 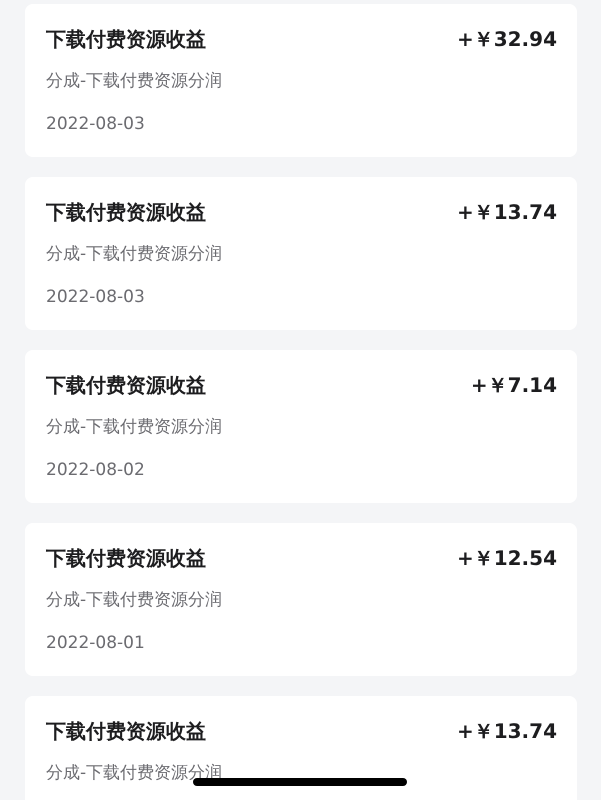 I want to click on record-date: 2022-08-02, so click(x=95, y=470).